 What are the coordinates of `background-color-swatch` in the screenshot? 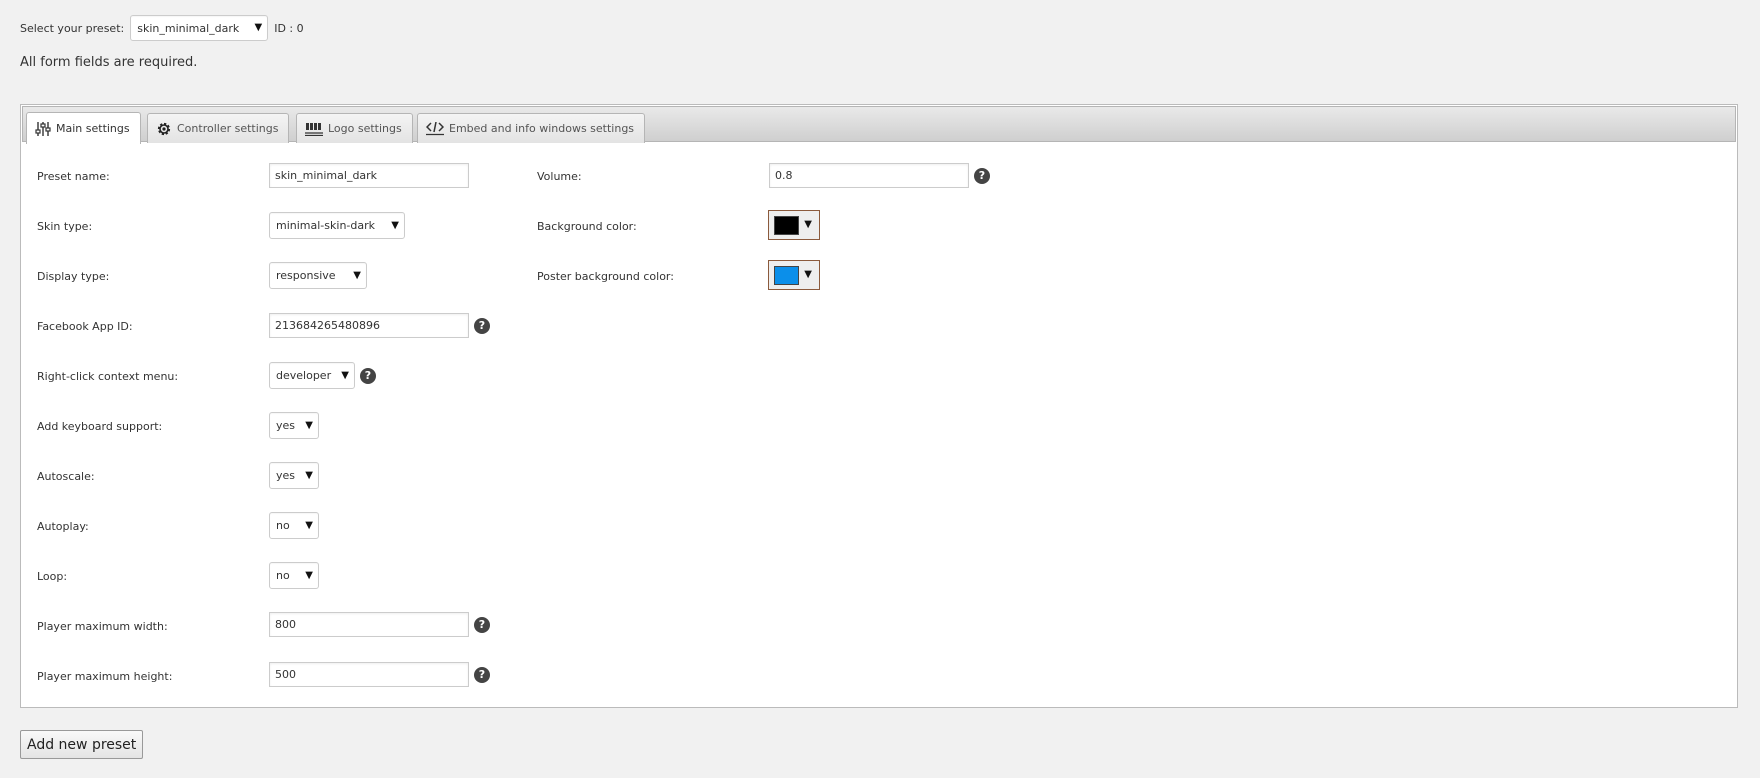 It's located at (786, 225).